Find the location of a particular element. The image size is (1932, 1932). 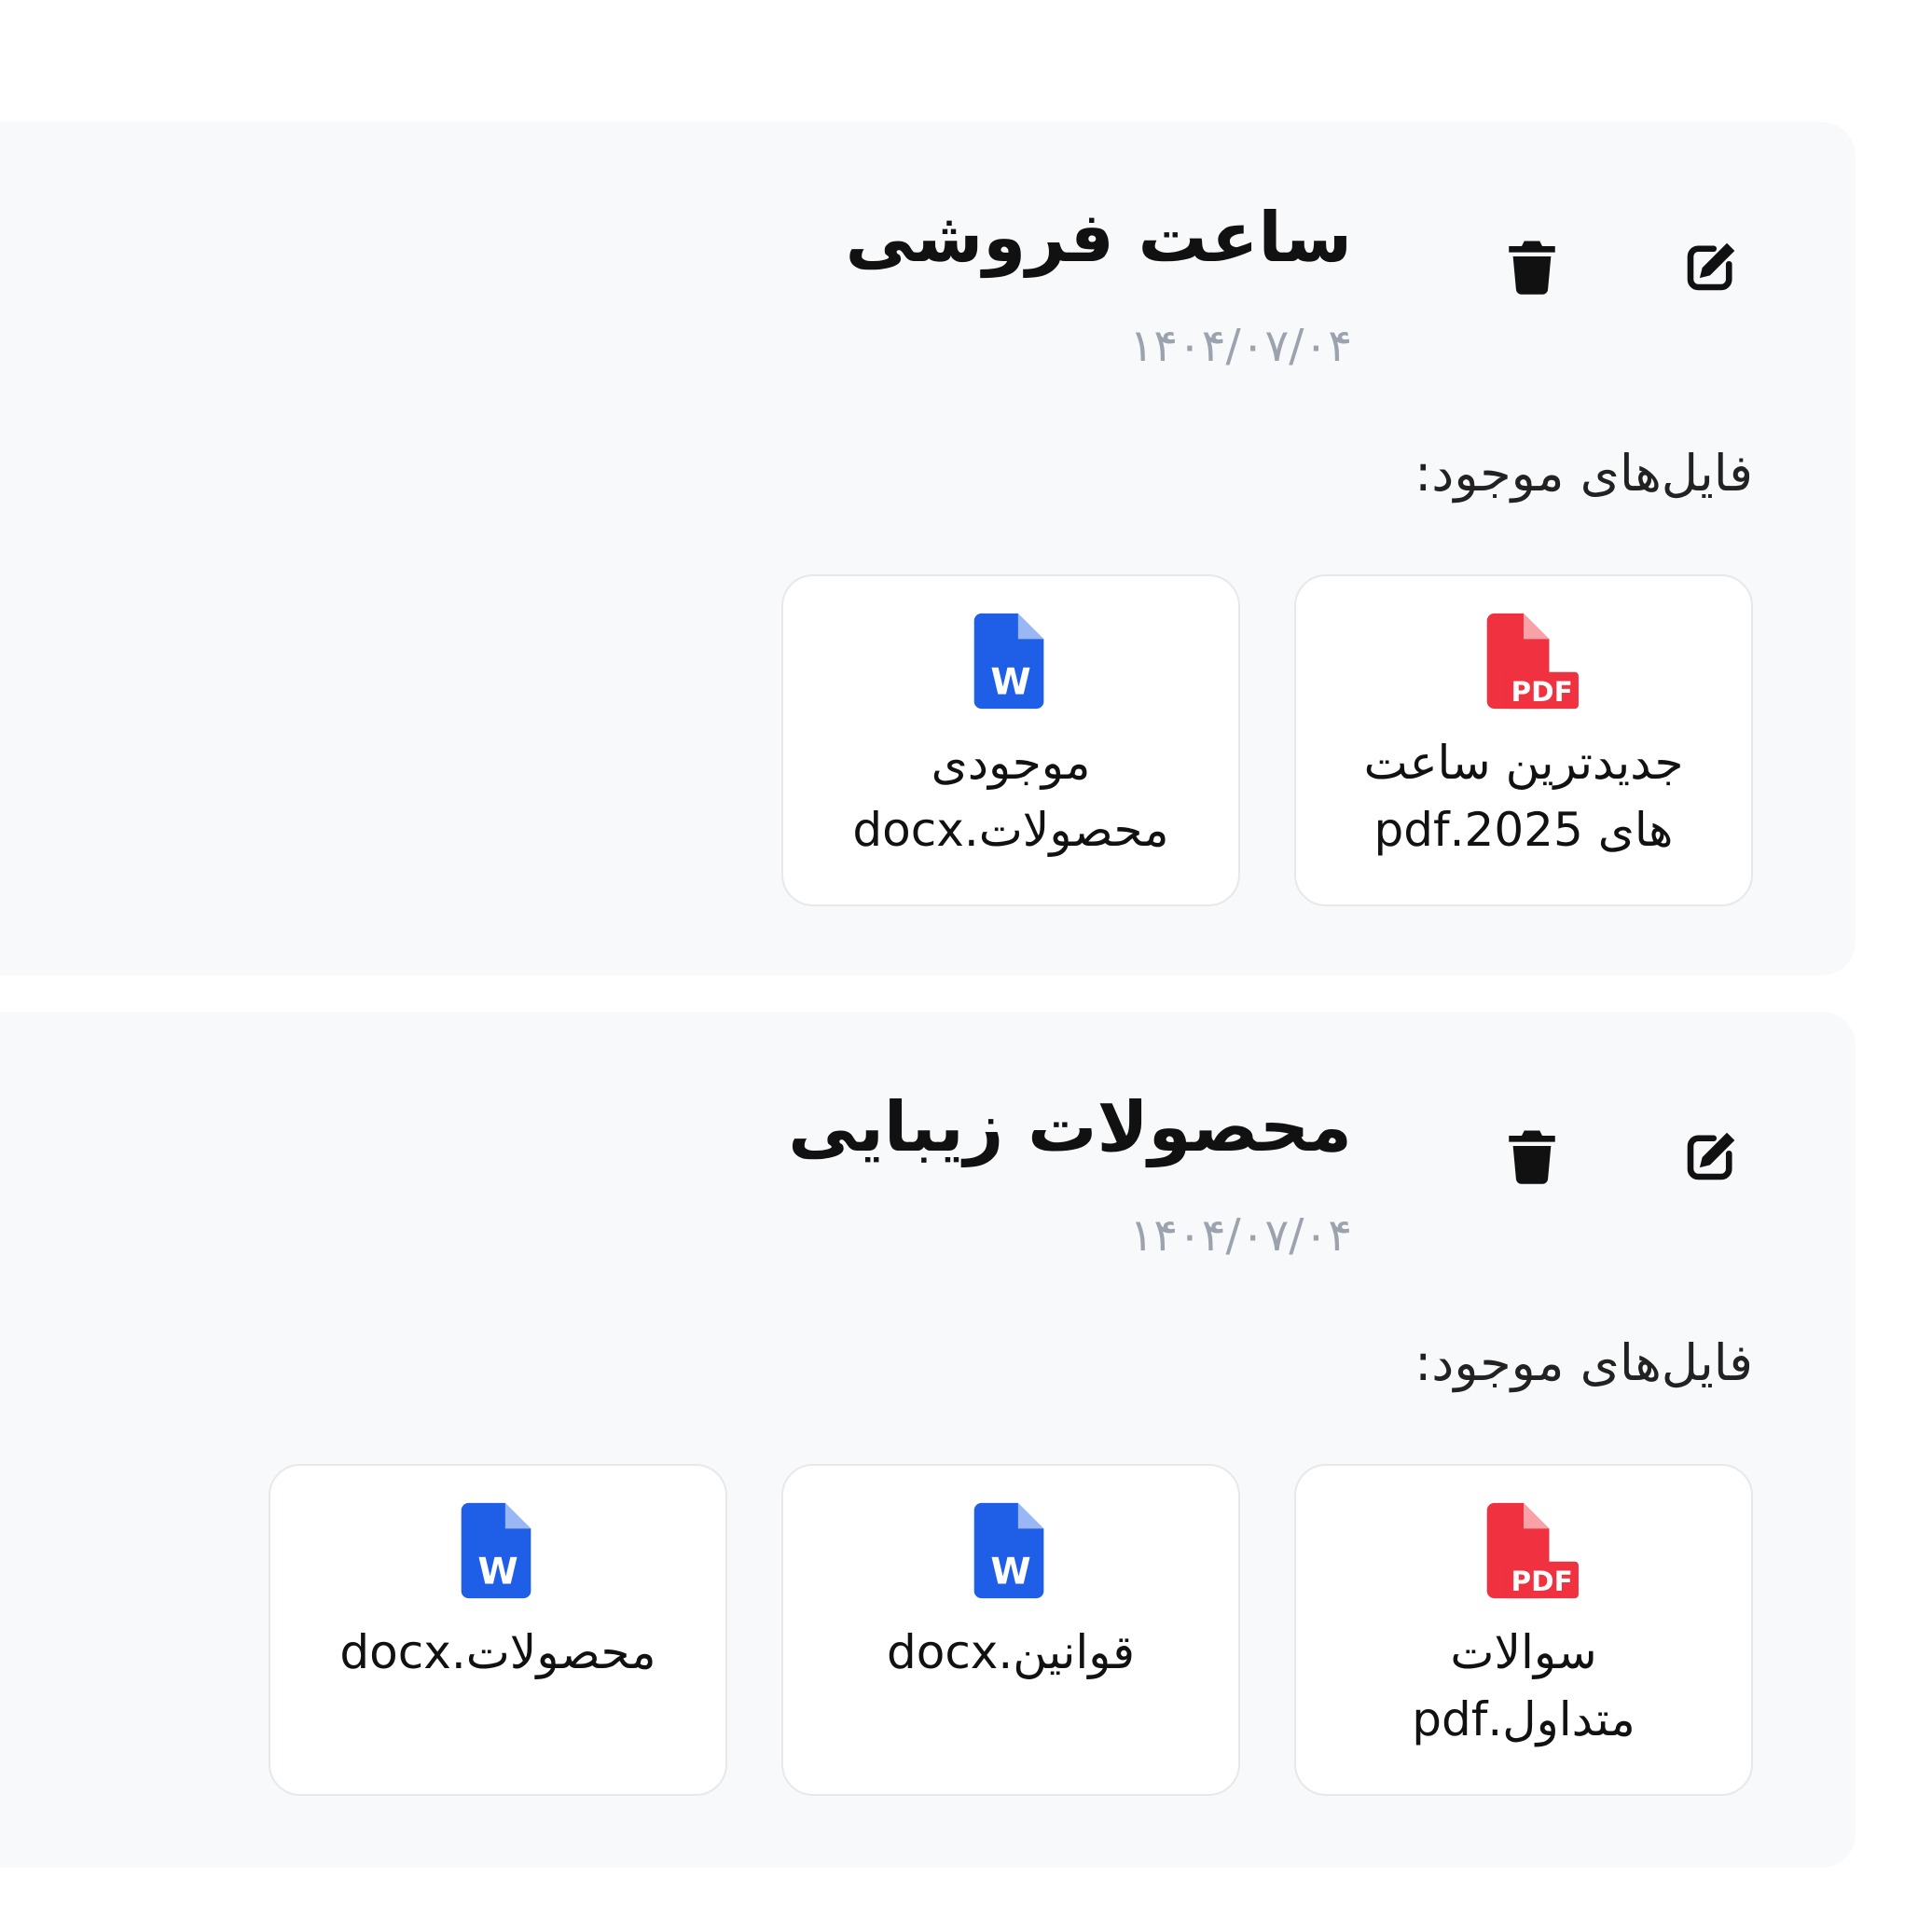

file-tile: W قوانین.docx is located at coordinates (1011, 1630).